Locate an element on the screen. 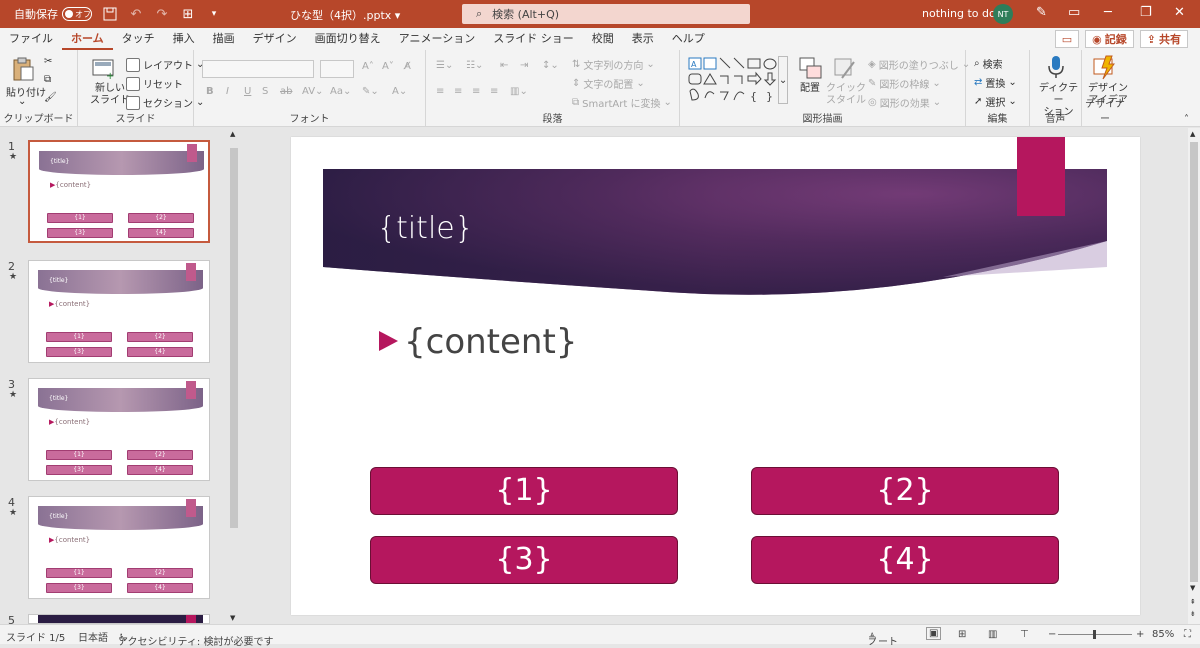 This screenshot has height=648, width=1200. zoom-out-icon: − is located at coordinates (1052, 634).